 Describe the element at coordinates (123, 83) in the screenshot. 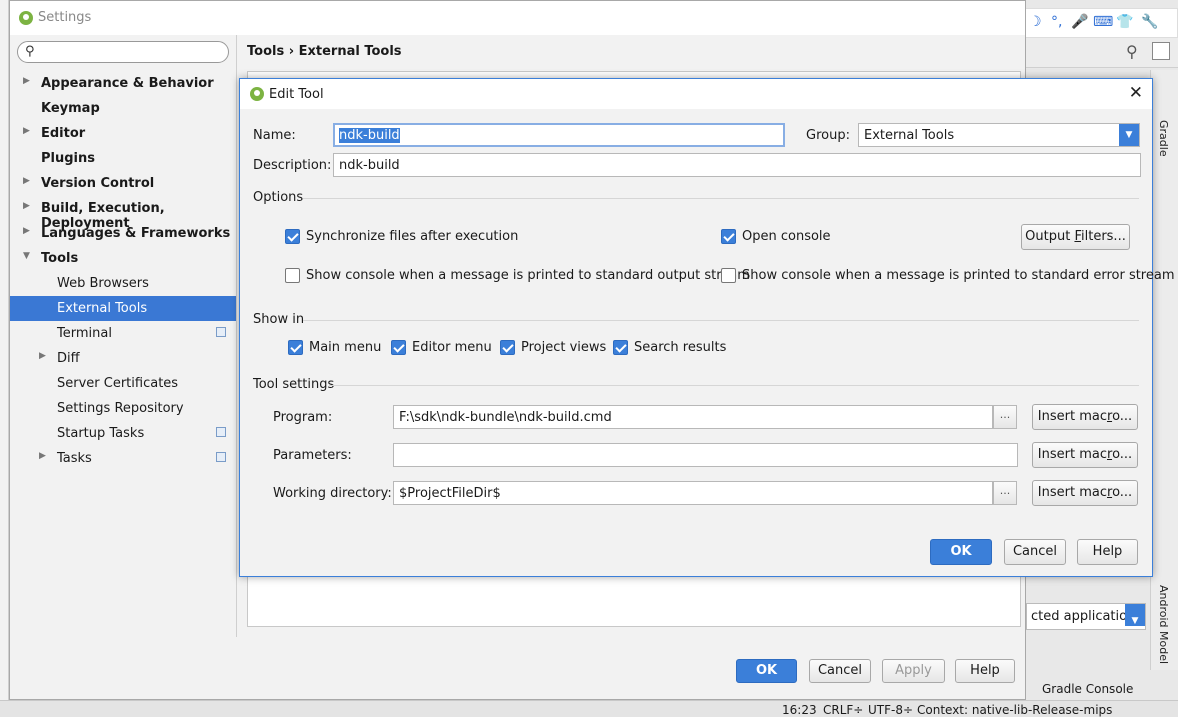

I see `tree-item-appearance-behavior: ▶ Appearance & Behavior` at that location.